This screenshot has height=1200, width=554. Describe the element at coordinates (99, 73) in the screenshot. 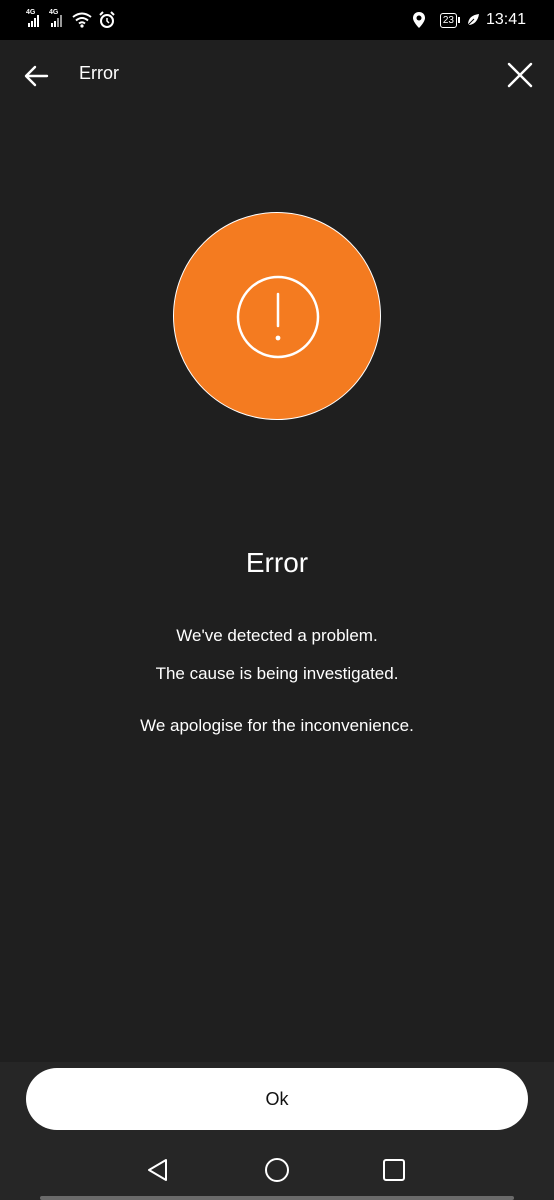

I see `page-title: Error` at that location.